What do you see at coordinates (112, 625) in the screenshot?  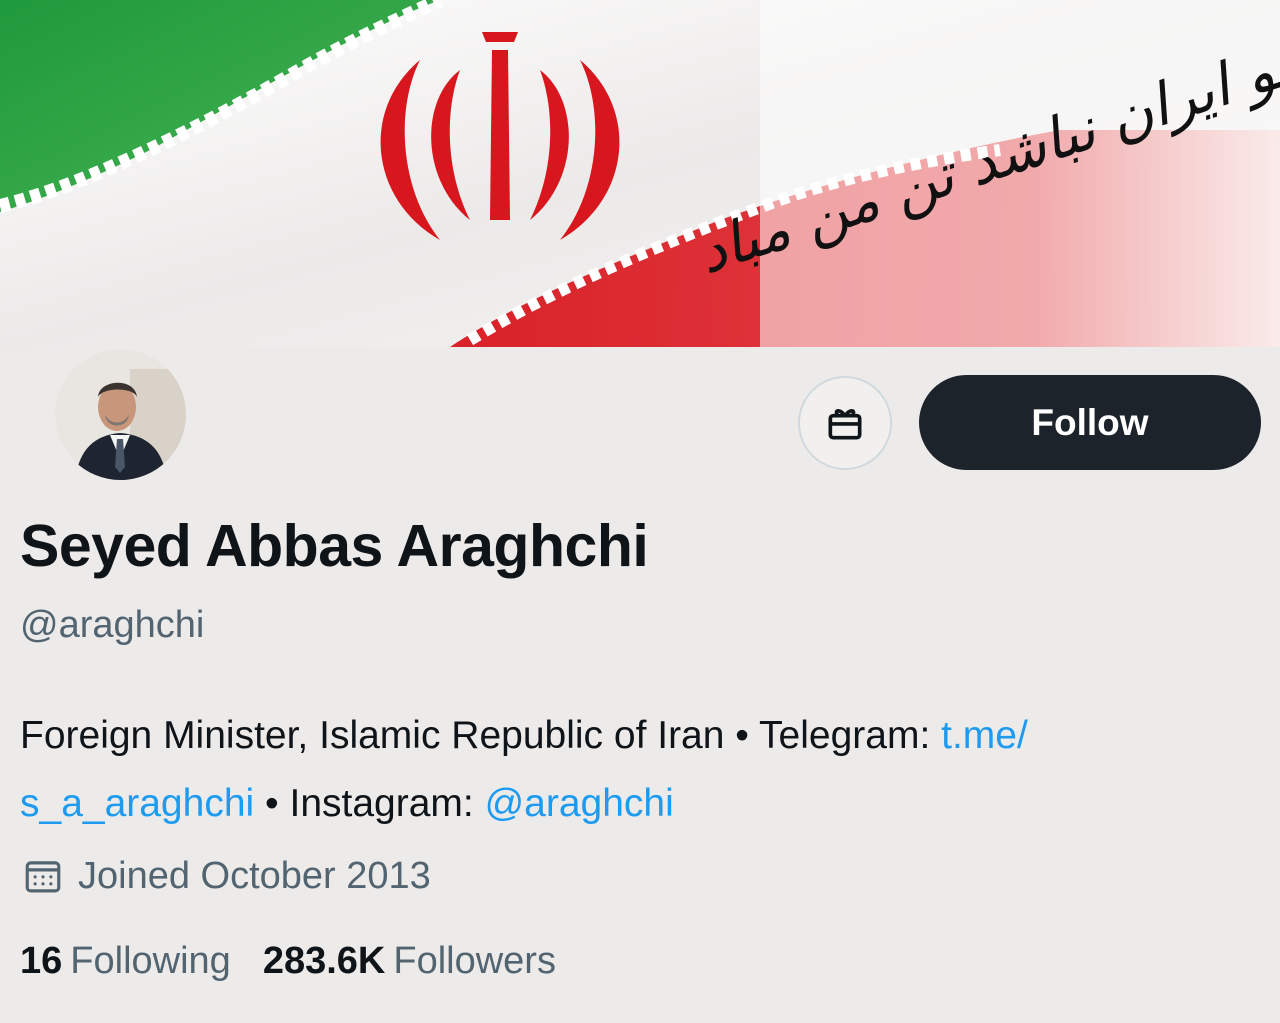 I see `user-handle: @araghchi` at bounding box center [112, 625].